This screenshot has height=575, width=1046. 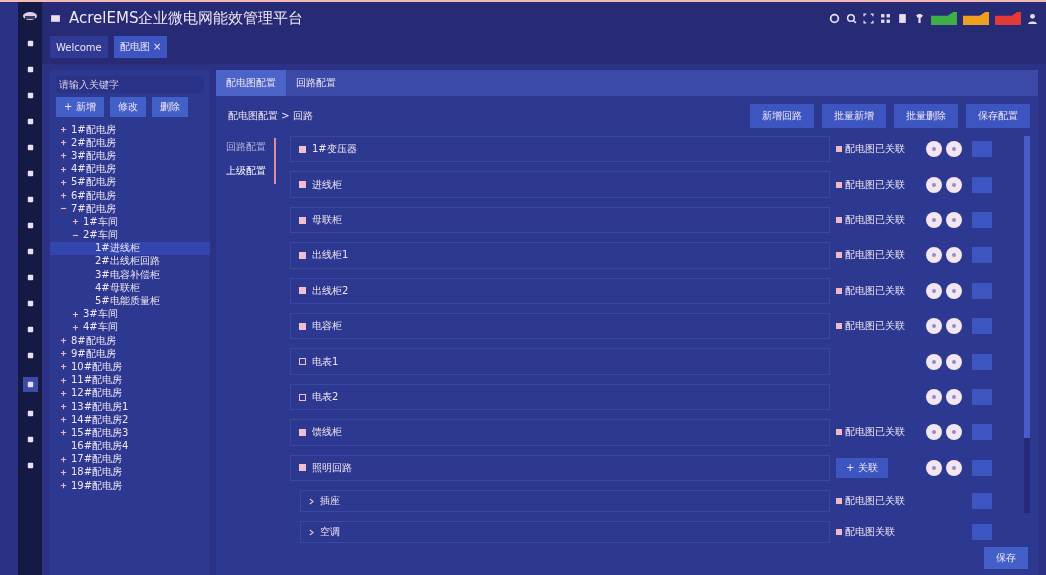 I want to click on circuit-row: 插座, so click(x=565, y=501).